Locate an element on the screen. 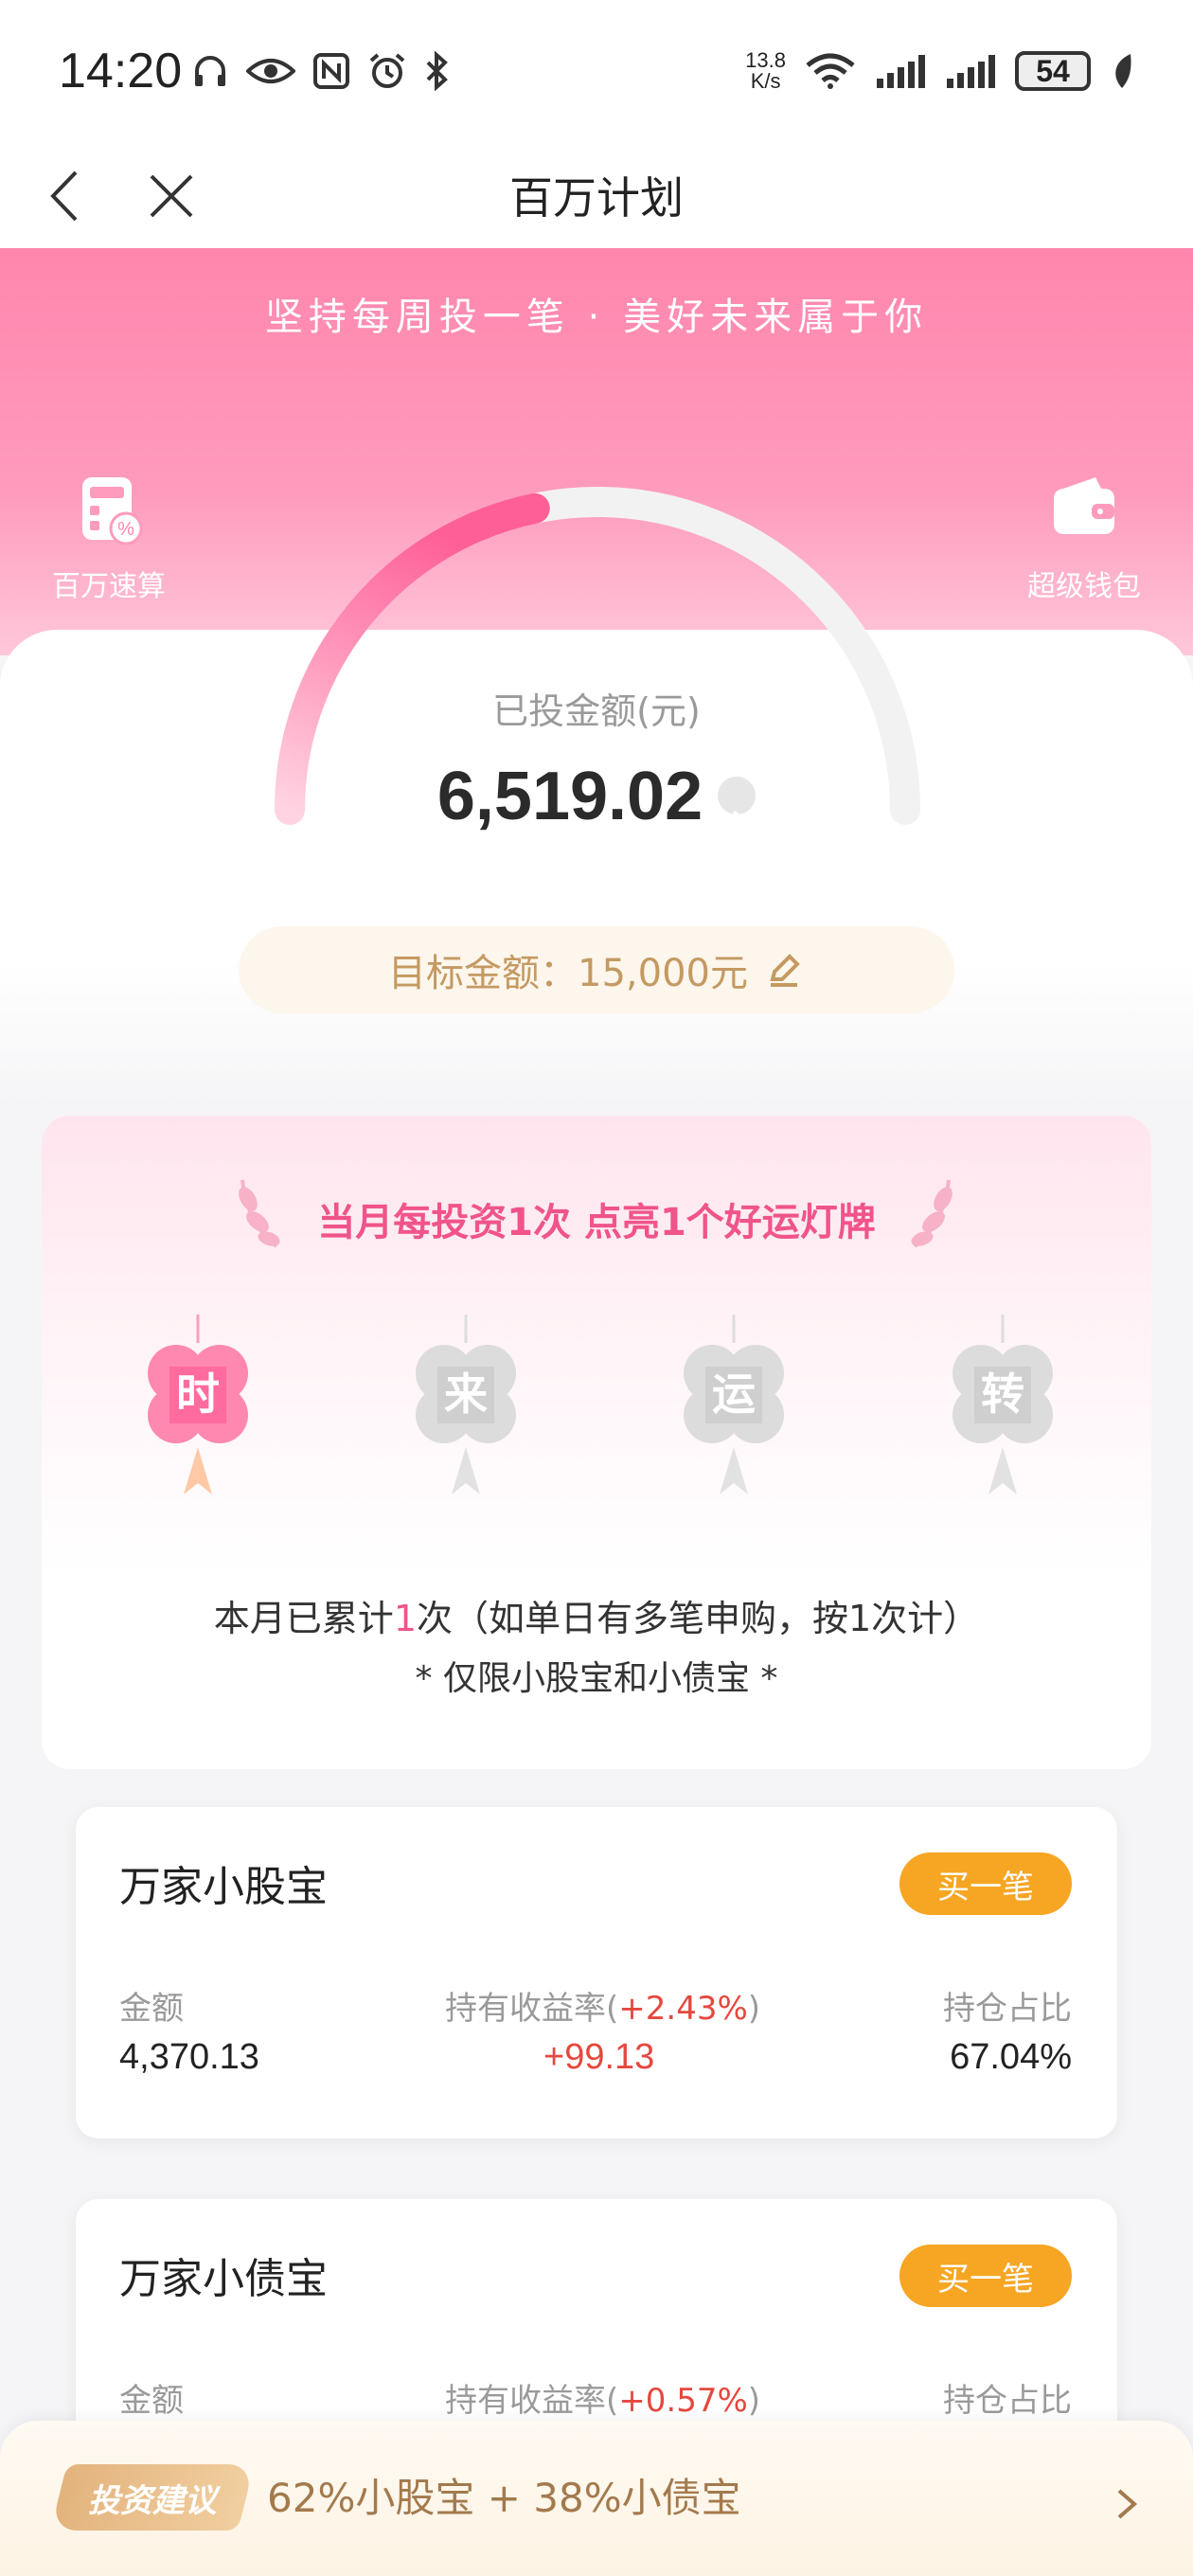  network-speed-unit: K/s is located at coordinates (765, 81).